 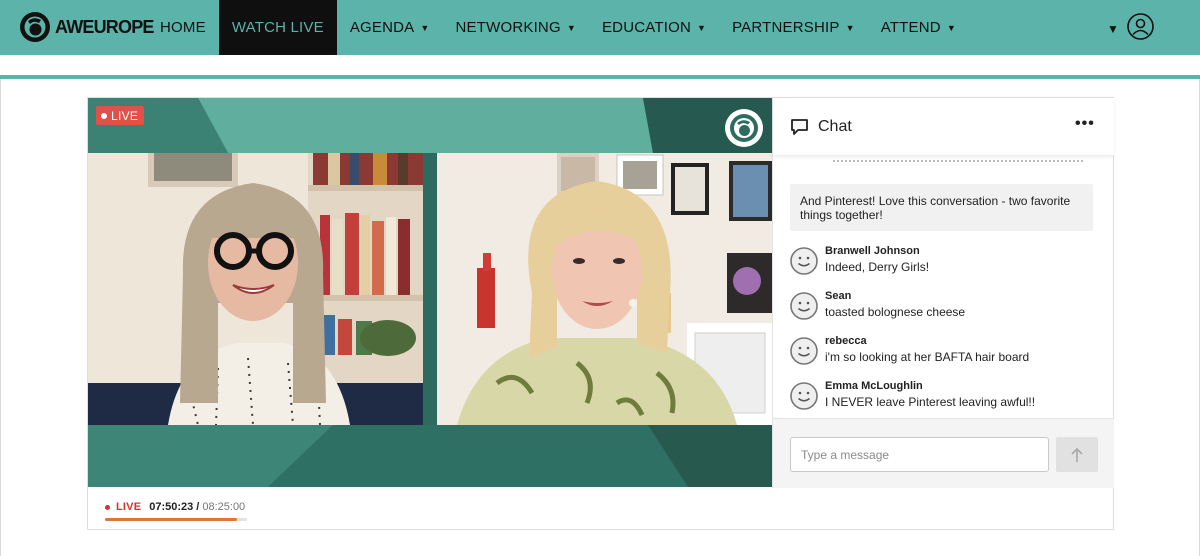 What do you see at coordinates (0, 317) in the screenshot?
I see `page-edge-left` at bounding box center [0, 317].